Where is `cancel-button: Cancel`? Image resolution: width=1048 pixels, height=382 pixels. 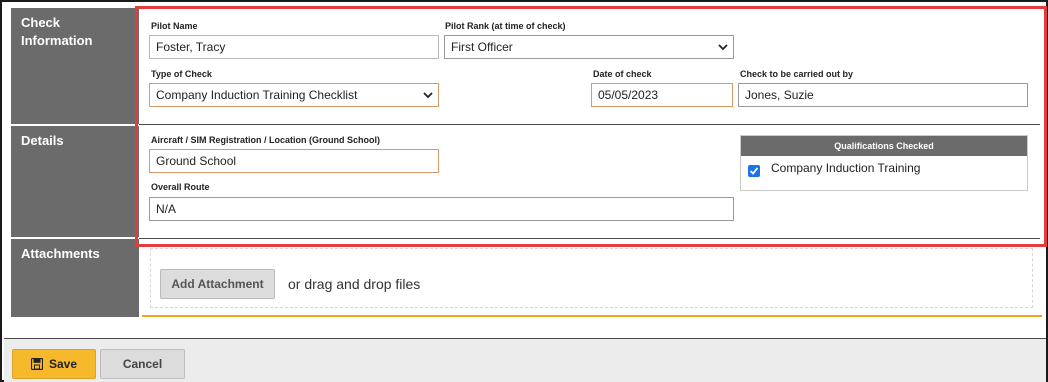
cancel-button: Cancel is located at coordinates (142, 364).